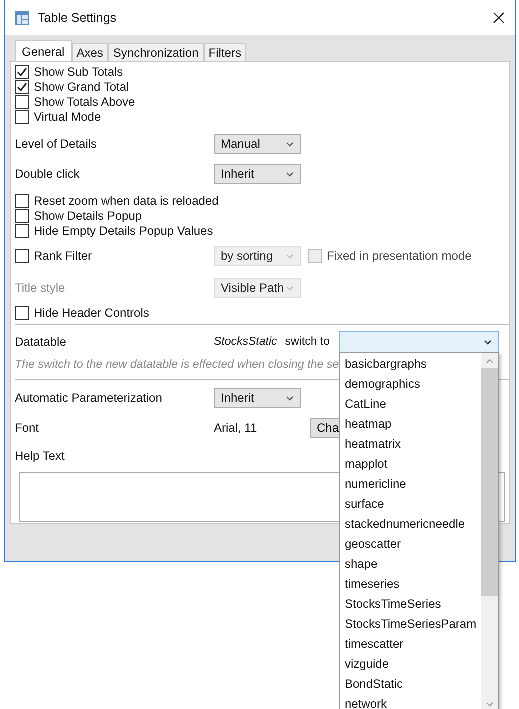  I want to click on field-label: Help Text, so click(40, 455).